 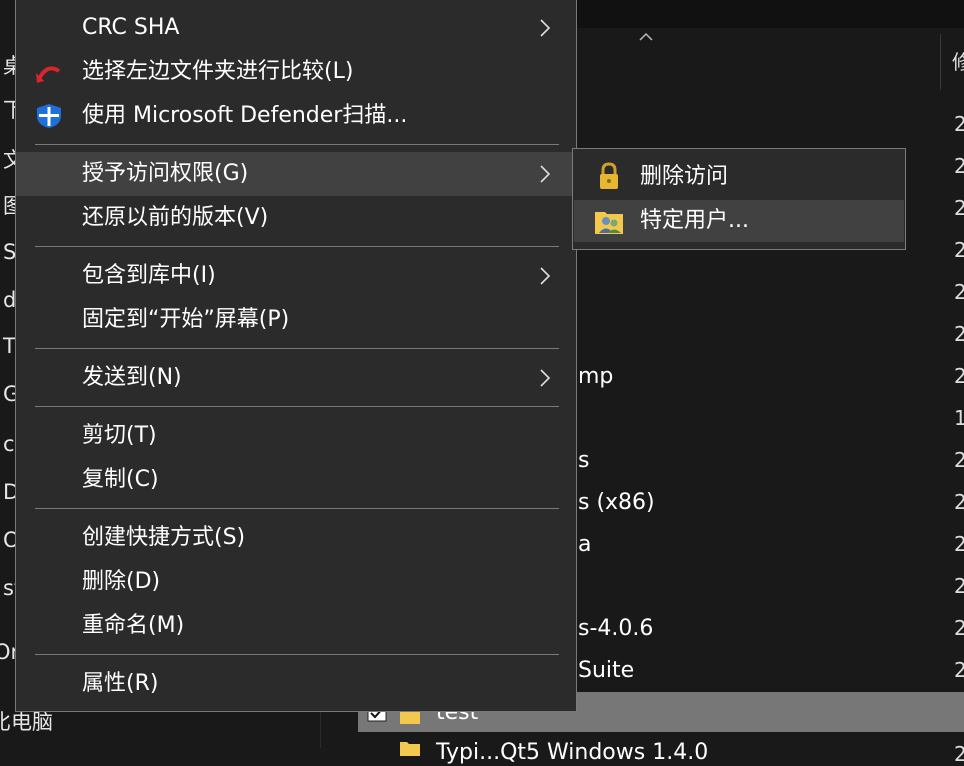 What do you see at coordinates (175, 217) in the screenshot?
I see `menu-item-label: 还原以前的版本(V)` at bounding box center [175, 217].